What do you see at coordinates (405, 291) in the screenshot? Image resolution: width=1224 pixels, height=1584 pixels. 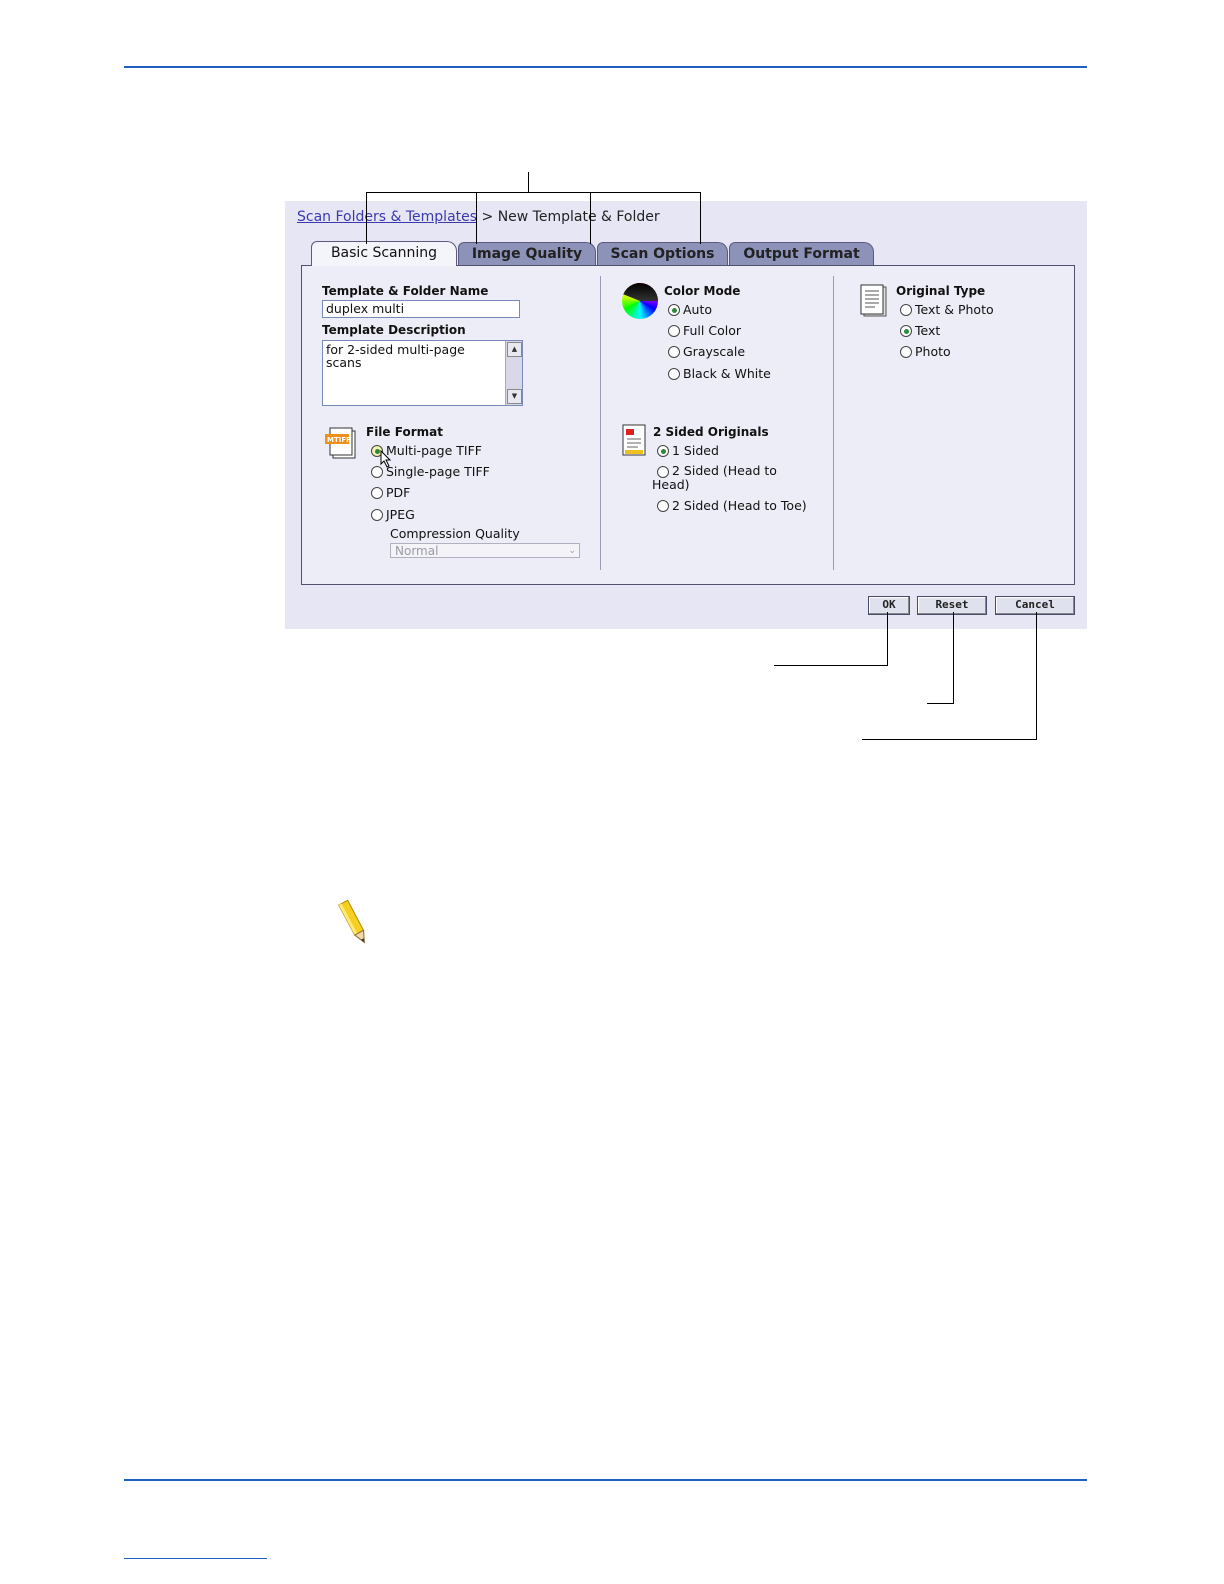 I see `template-name-label: Template & Folder Name` at bounding box center [405, 291].